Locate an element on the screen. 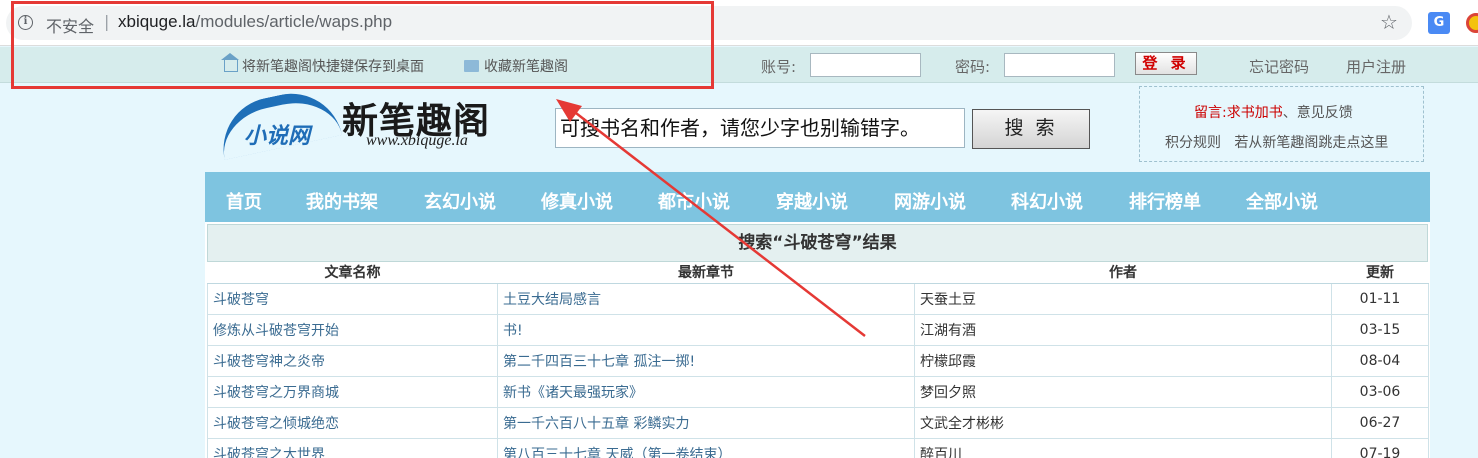 Image resolution: width=1478 pixels, height=458 pixels. updated-cell: 07-19 is located at coordinates (1380, 447).